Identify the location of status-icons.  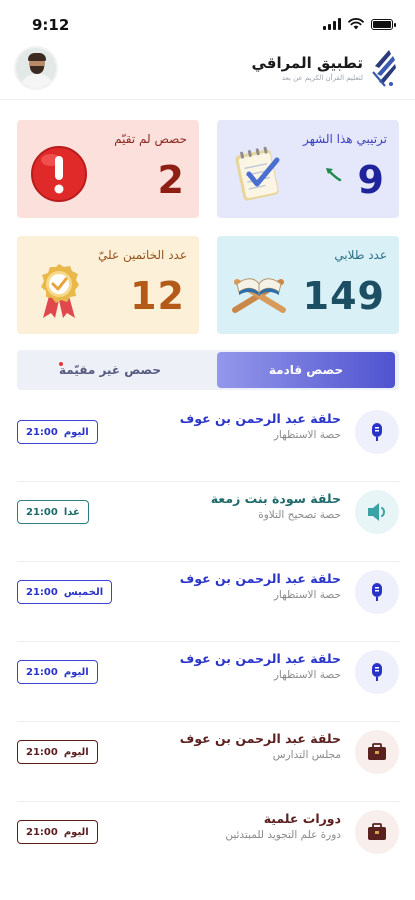
(359, 24).